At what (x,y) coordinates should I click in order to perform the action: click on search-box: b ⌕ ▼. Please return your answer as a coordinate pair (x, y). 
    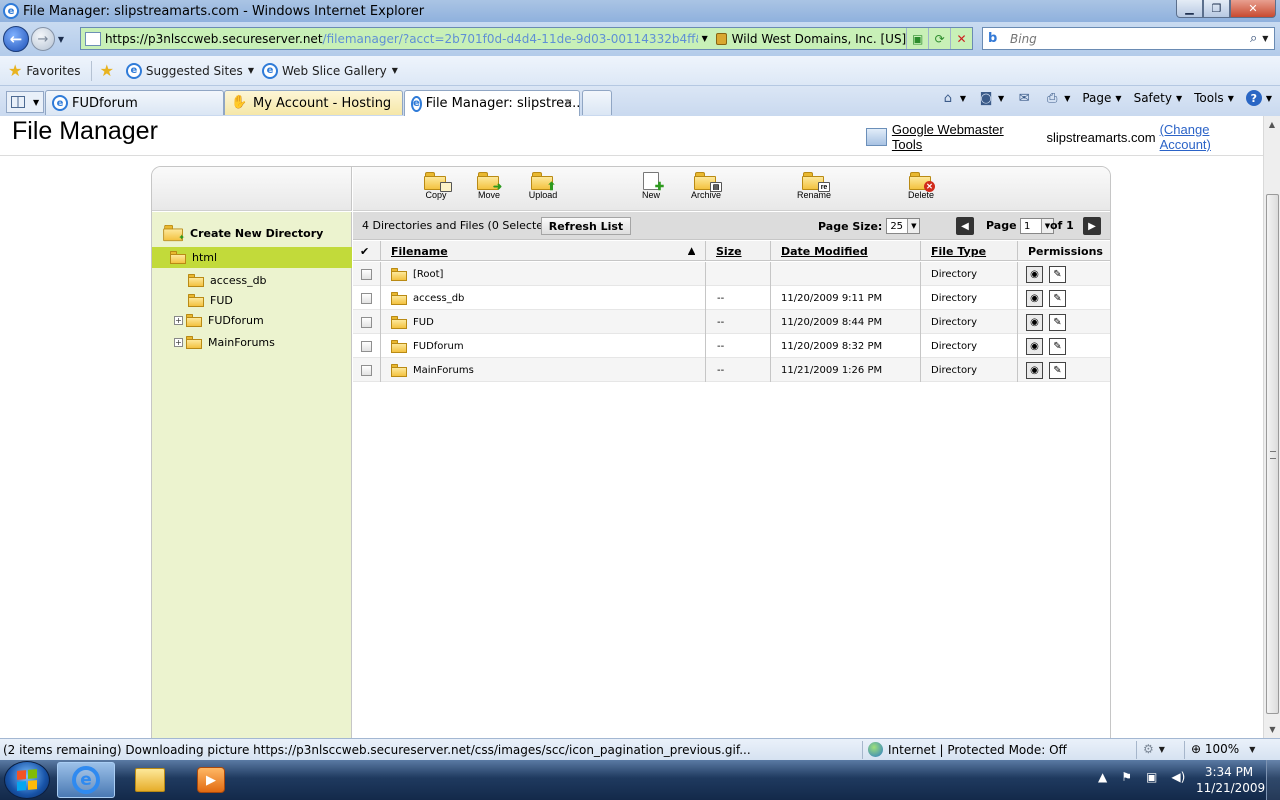
    Looking at the image, I should click on (1128, 38).